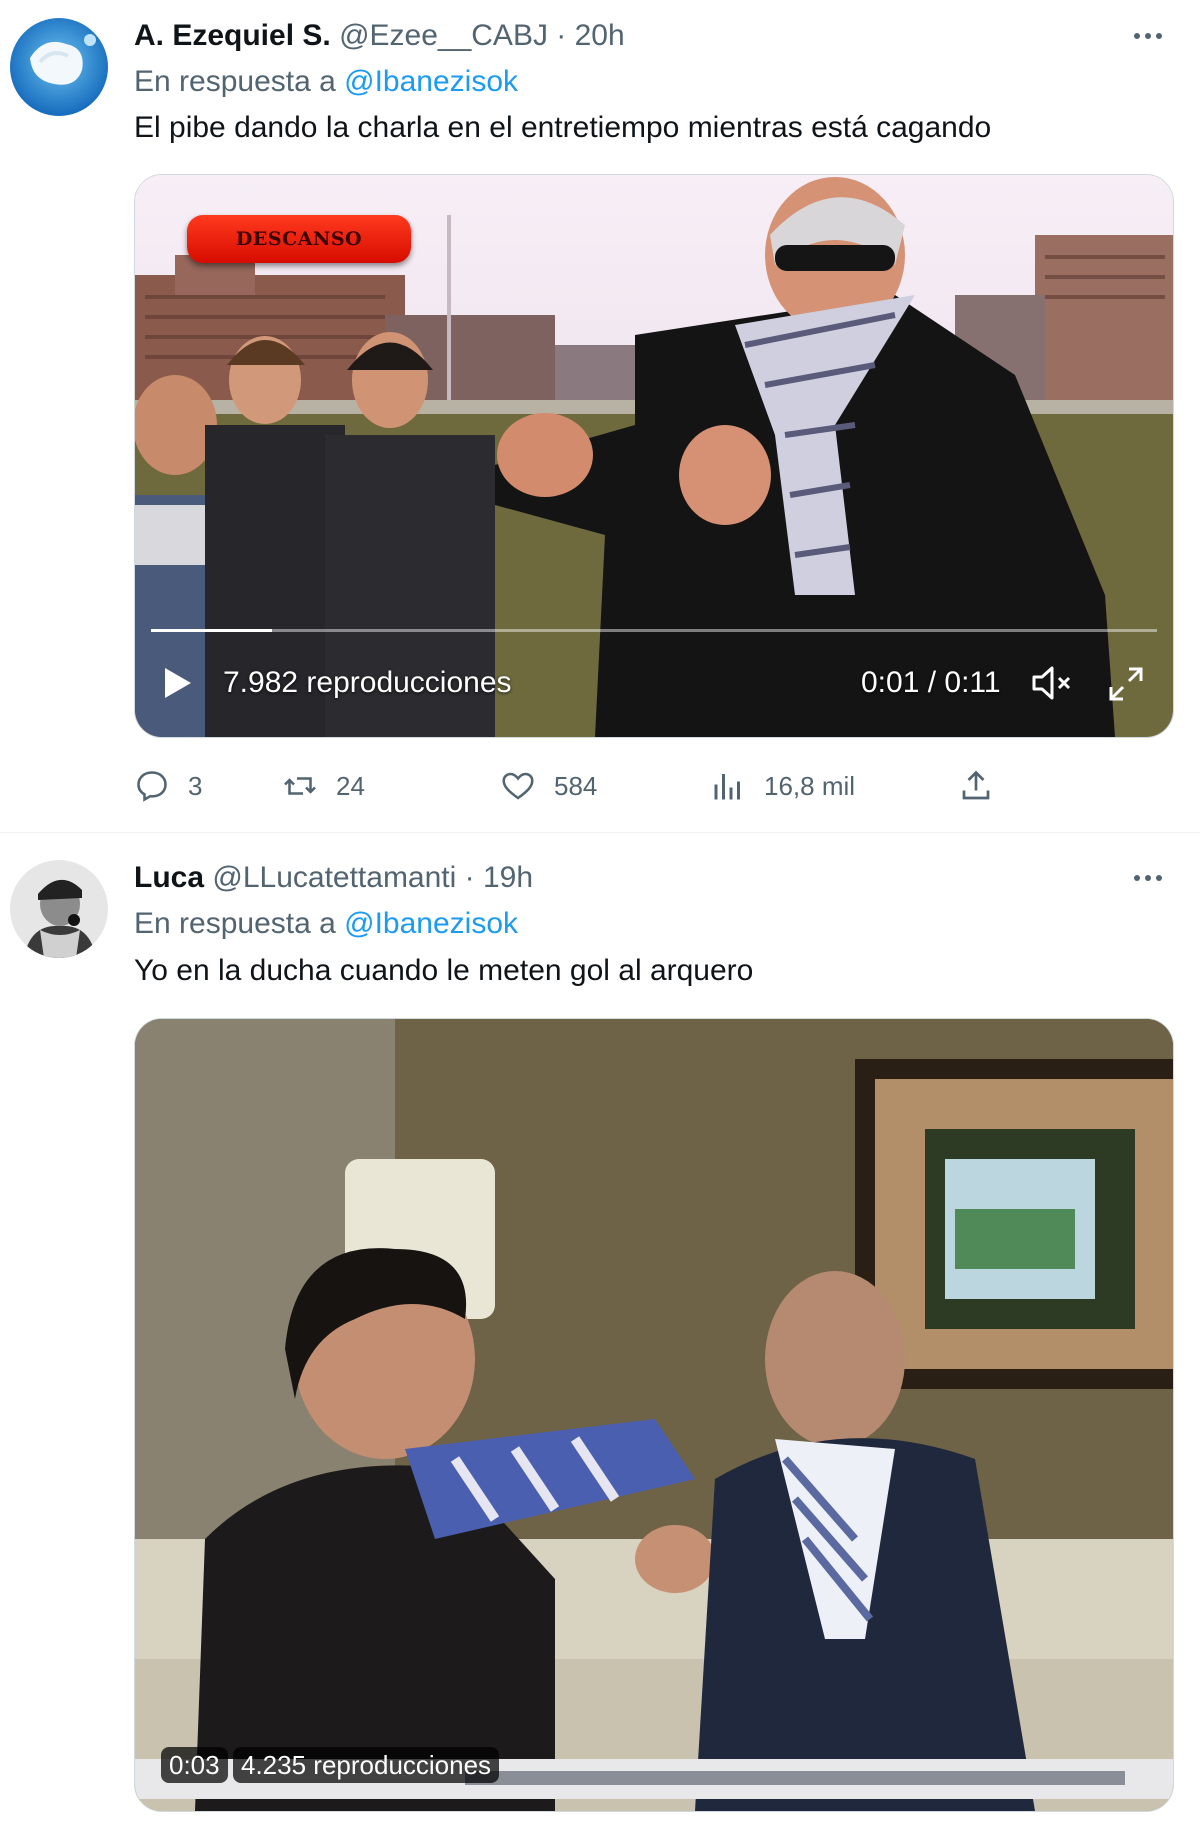 The width and height of the screenshot is (1200, 1825). Describe the element at coordinates (367, 682) in the screenshot. I see `video-view-count: 7.982 reproducciones` at that location.